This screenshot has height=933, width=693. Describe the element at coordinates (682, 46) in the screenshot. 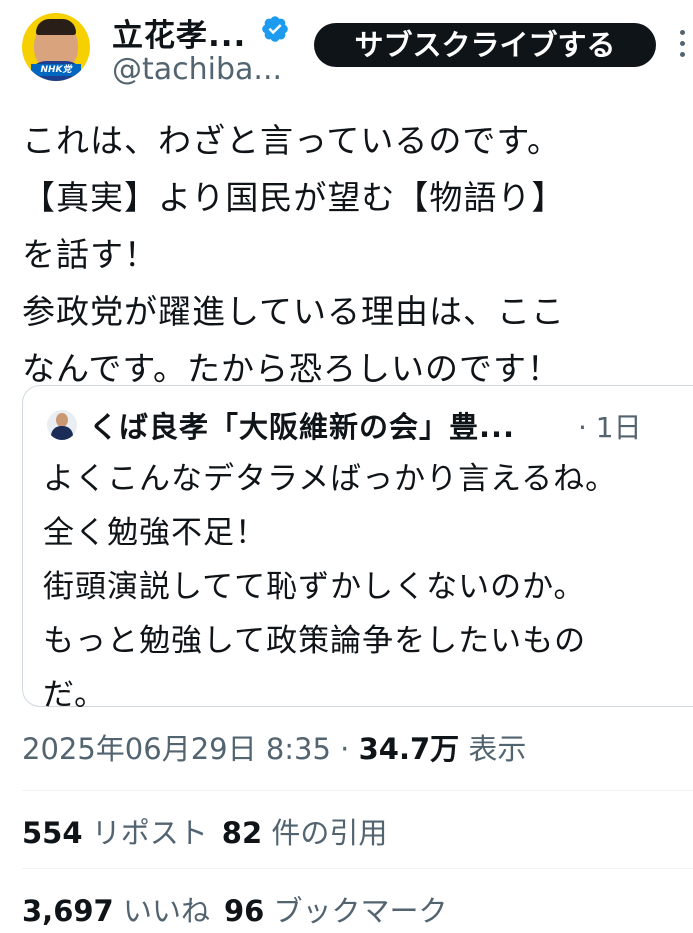

I see `more-options-icon` at that location.